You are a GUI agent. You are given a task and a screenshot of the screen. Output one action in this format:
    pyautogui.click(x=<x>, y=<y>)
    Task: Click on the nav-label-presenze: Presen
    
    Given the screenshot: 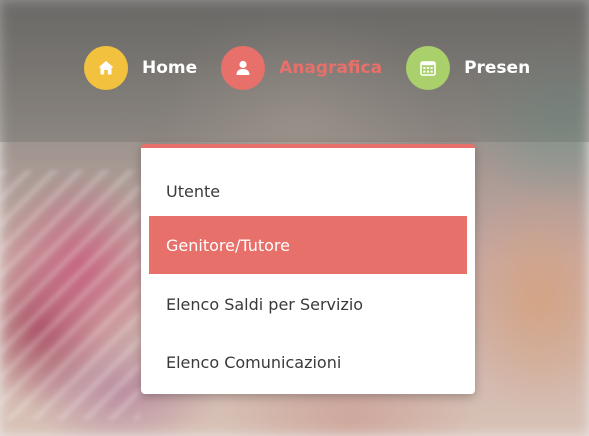 What is the action you would take?
    pyautogui.click(x=497, y=68)
    